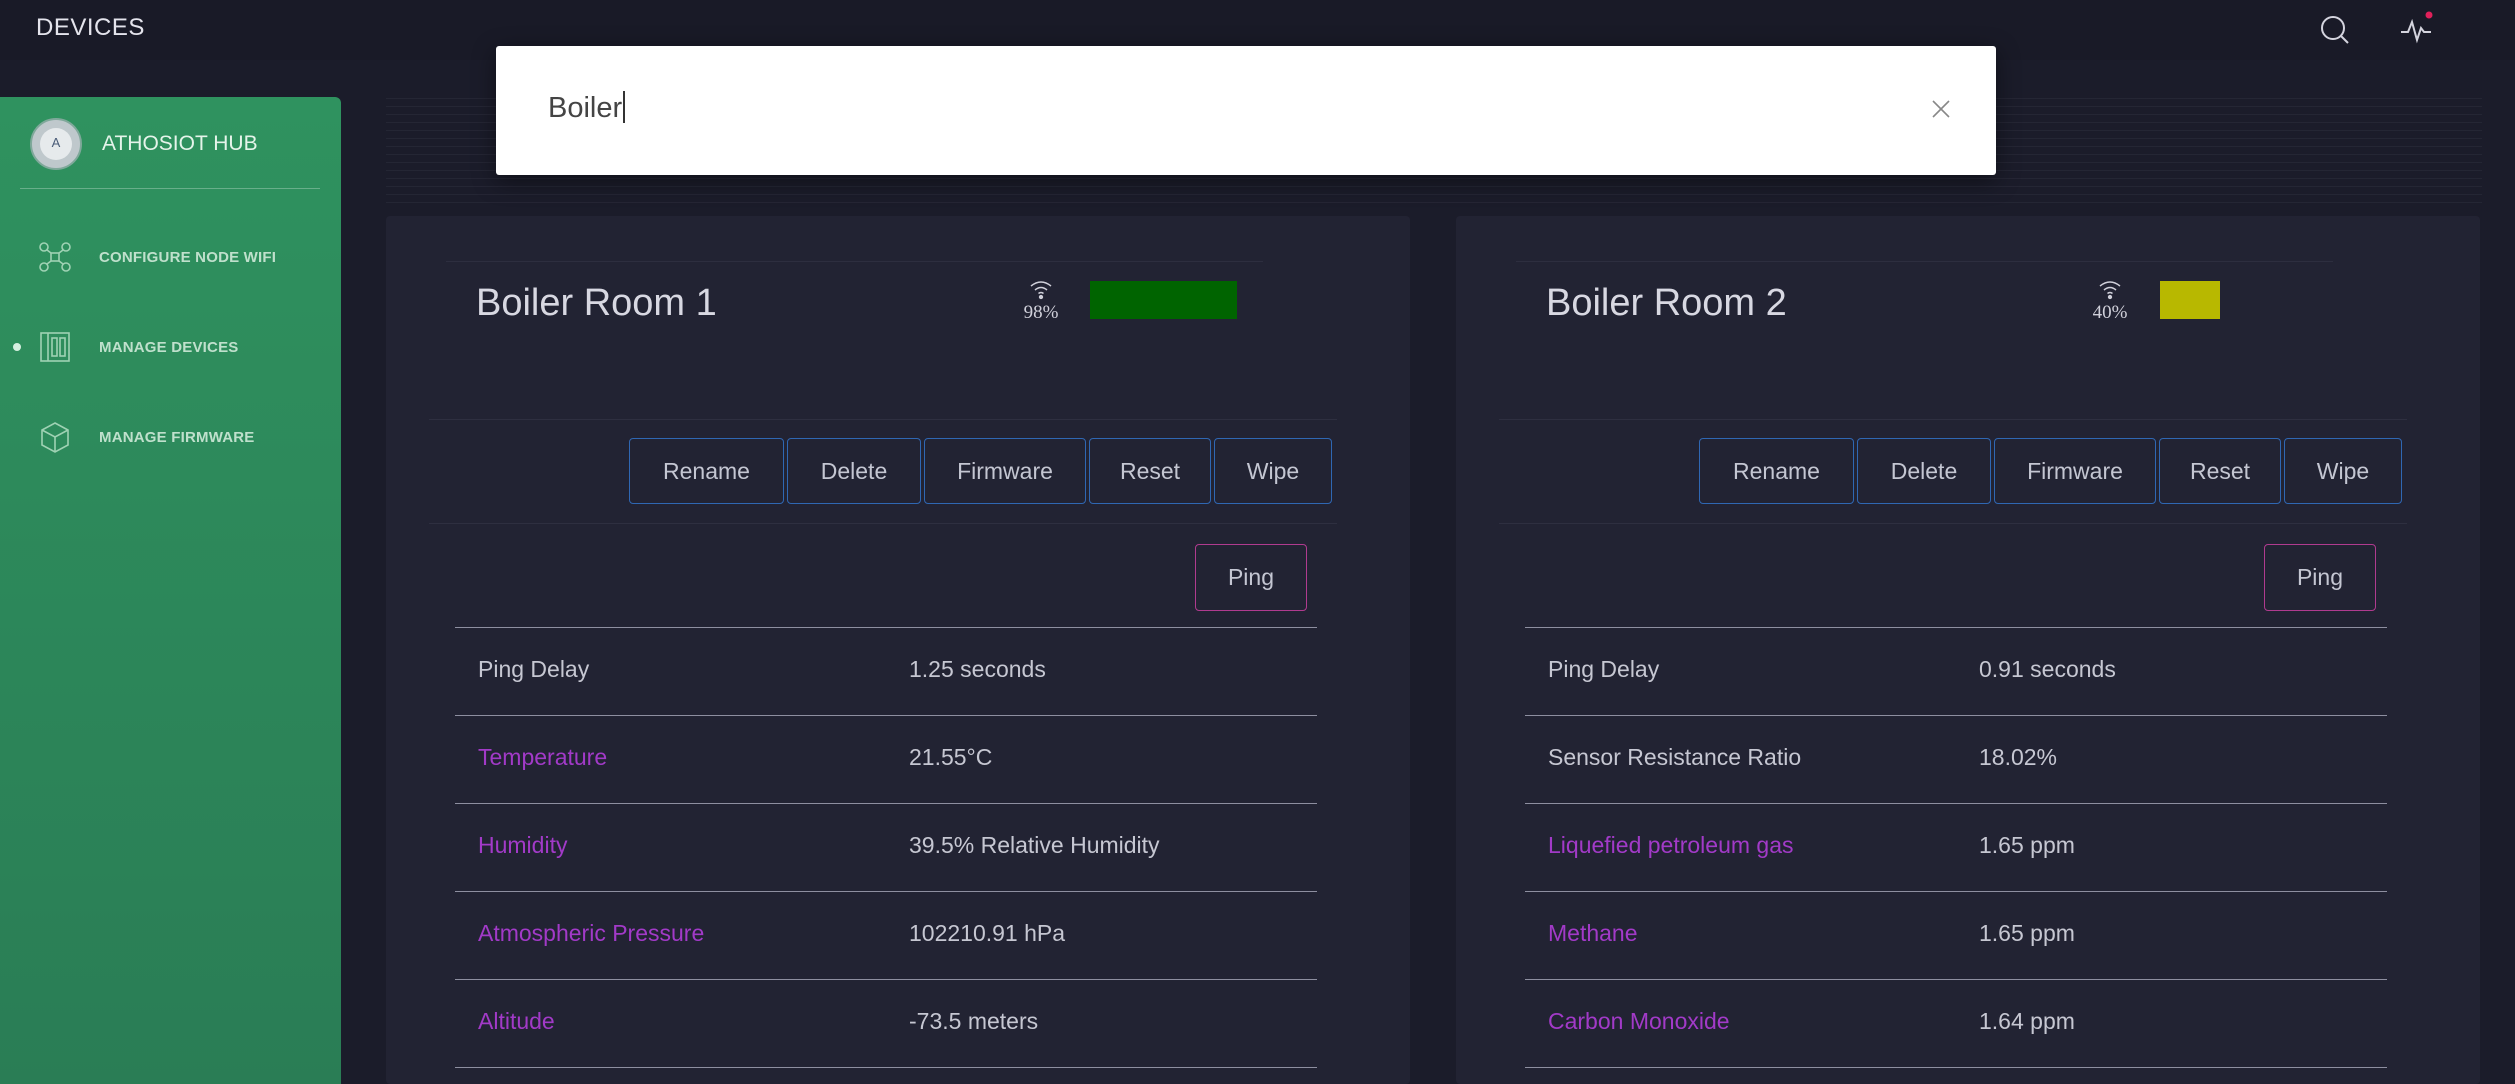  I want to click on row-label-link: Humidity, so click(522, 845).